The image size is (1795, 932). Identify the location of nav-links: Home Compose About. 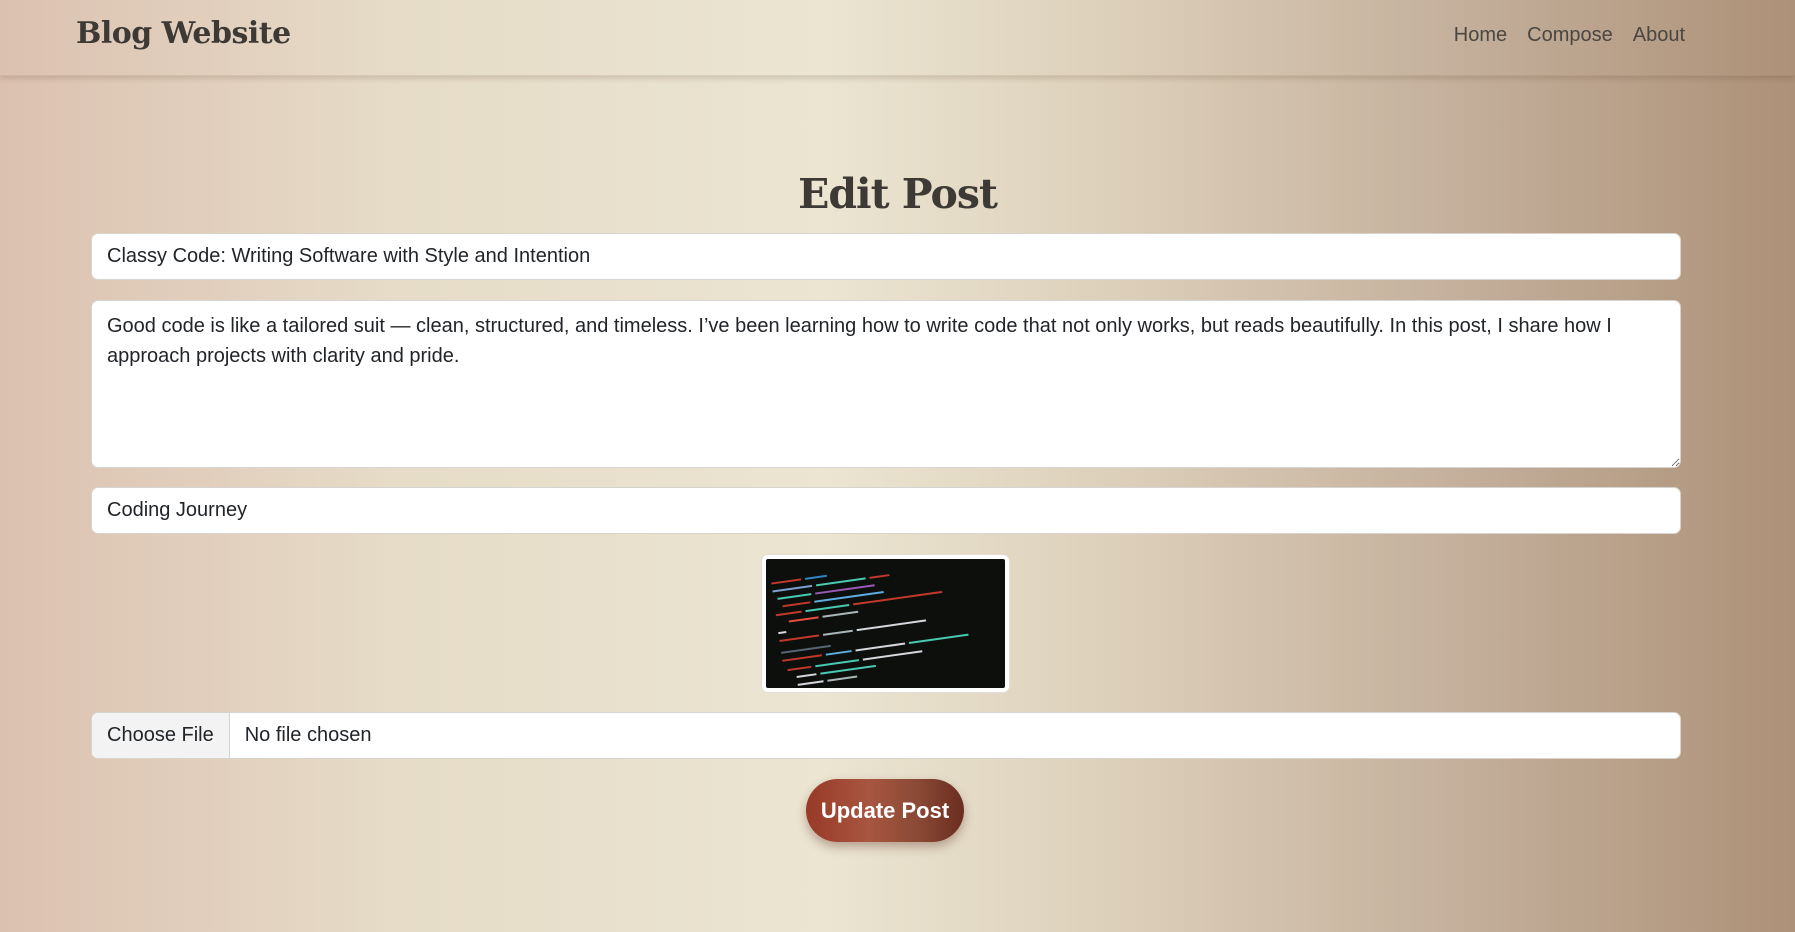
(1569, 35).